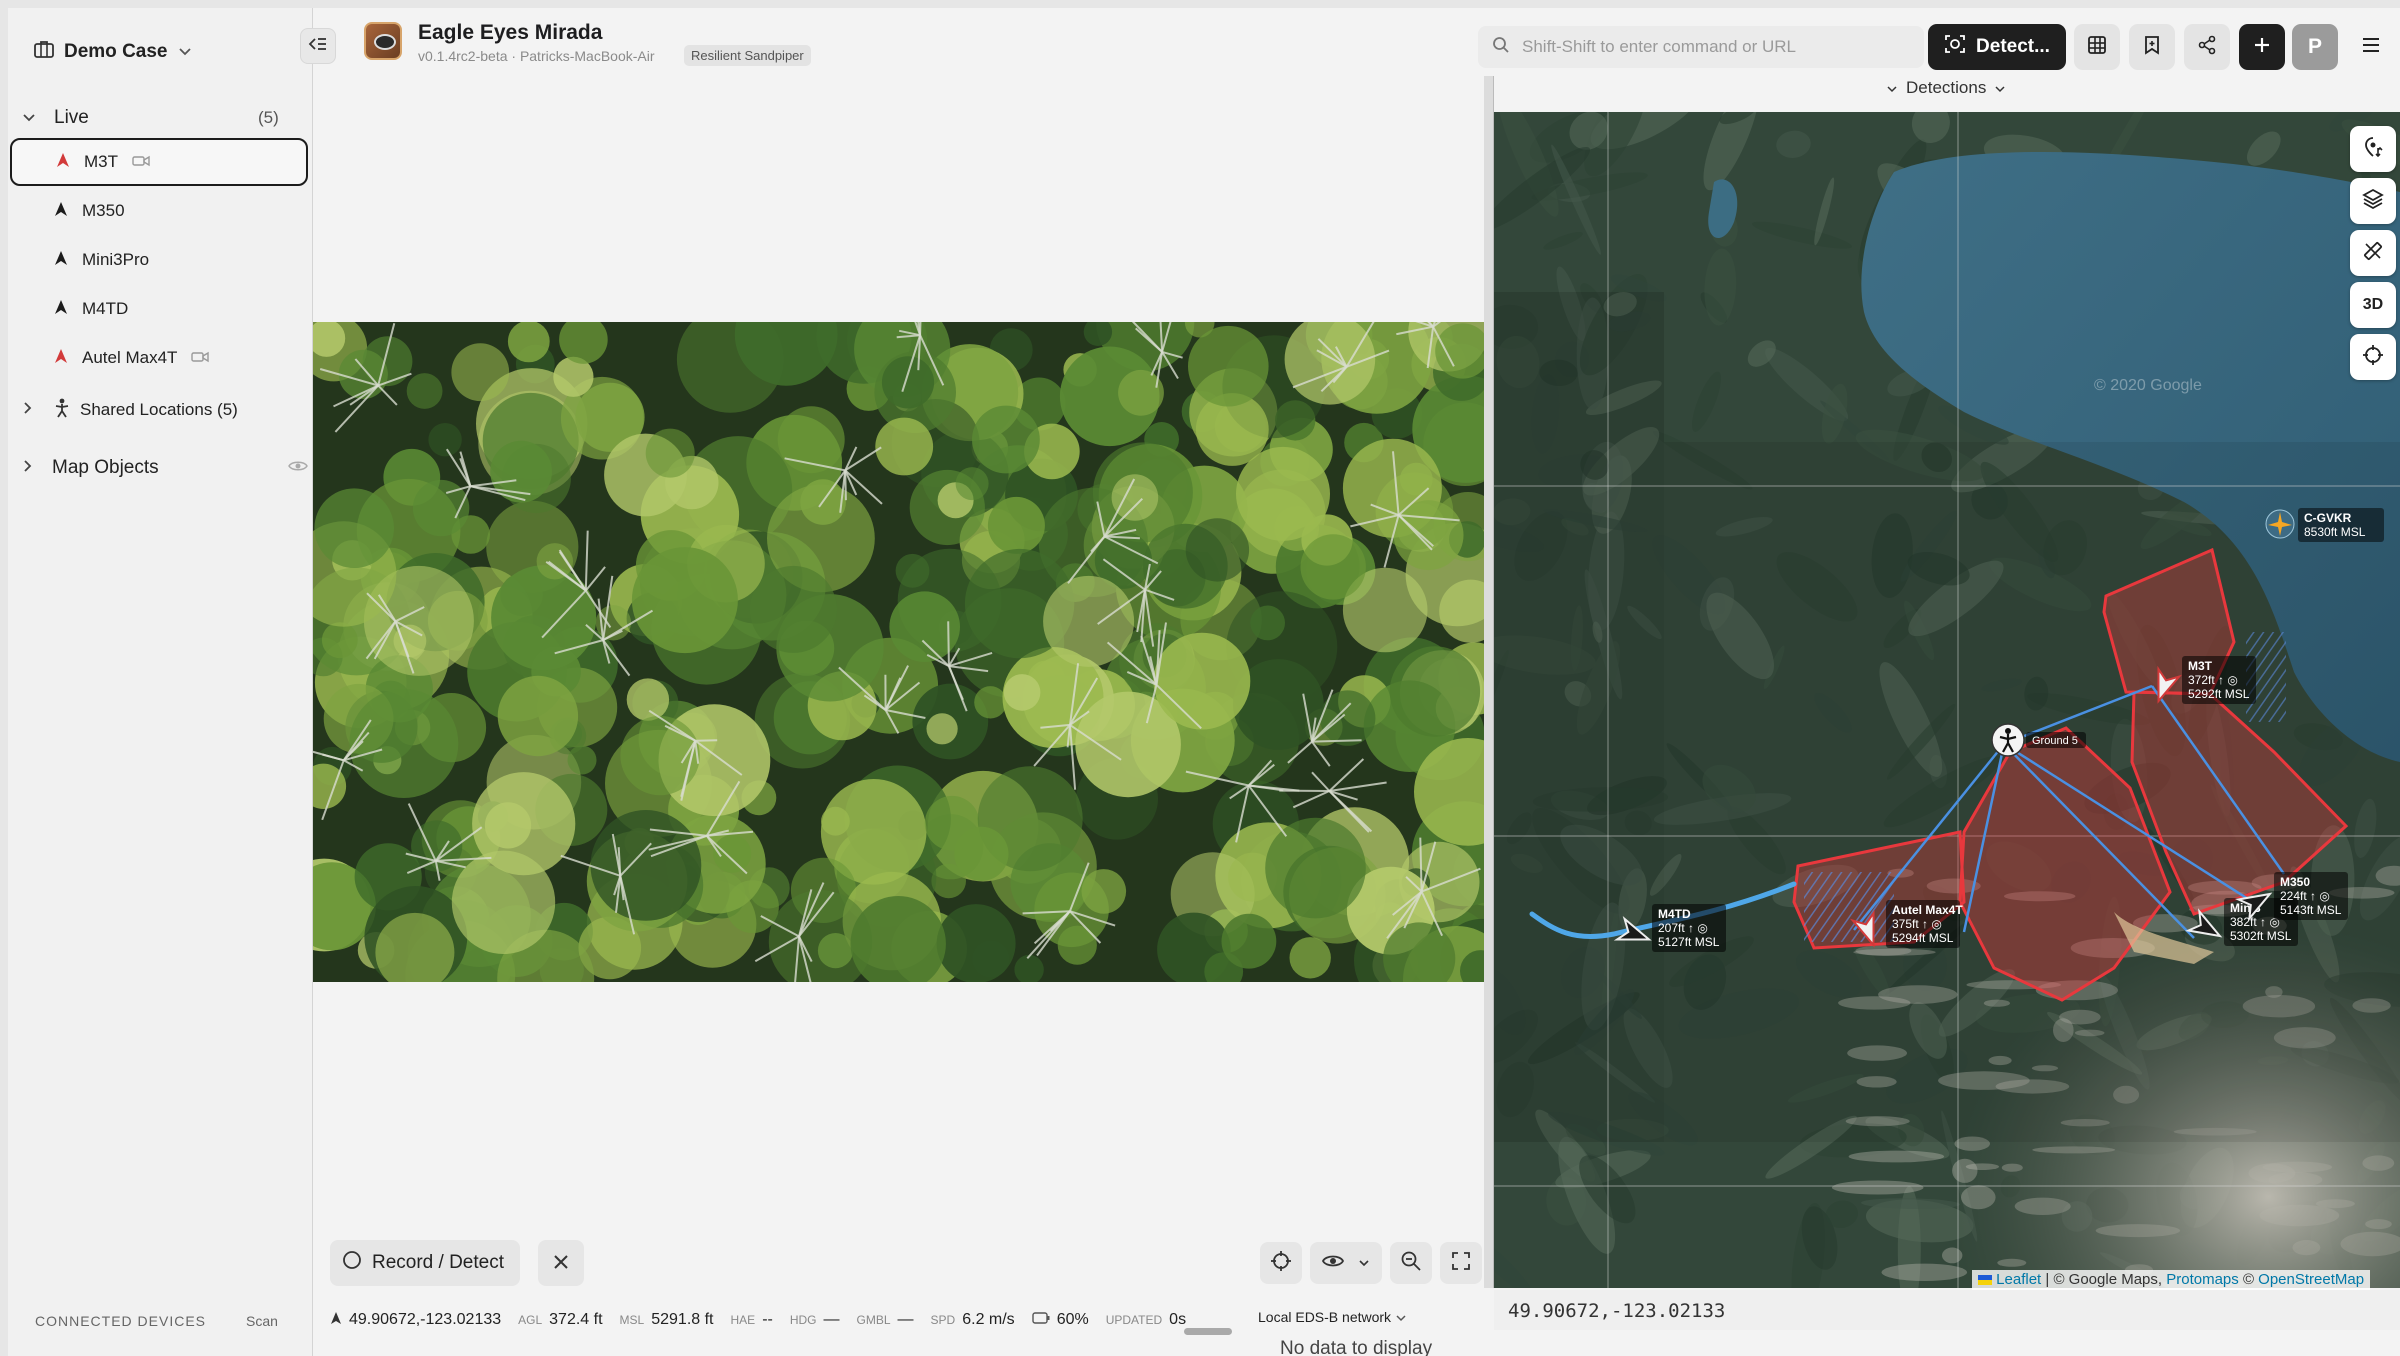  Describe the element at coordinates (2202, 1279) in the screenshot. I see `protomaps-link: Protomaps` at that location.